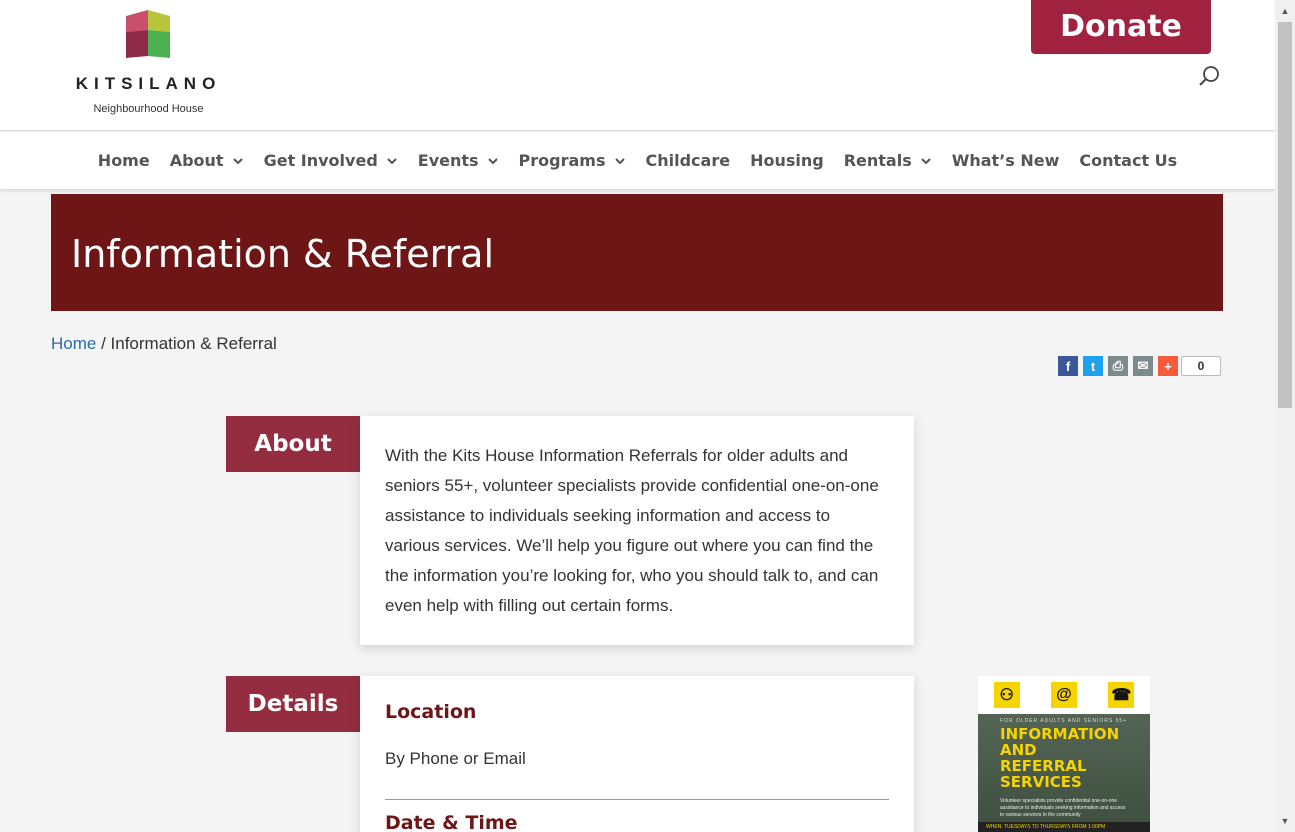 The width and height of the screenshot is (1295, 832). Describe the element at coordinates (1285, 416) in the screenshot. I see `vertical-scrollbar: ▲ ▼` at that location.